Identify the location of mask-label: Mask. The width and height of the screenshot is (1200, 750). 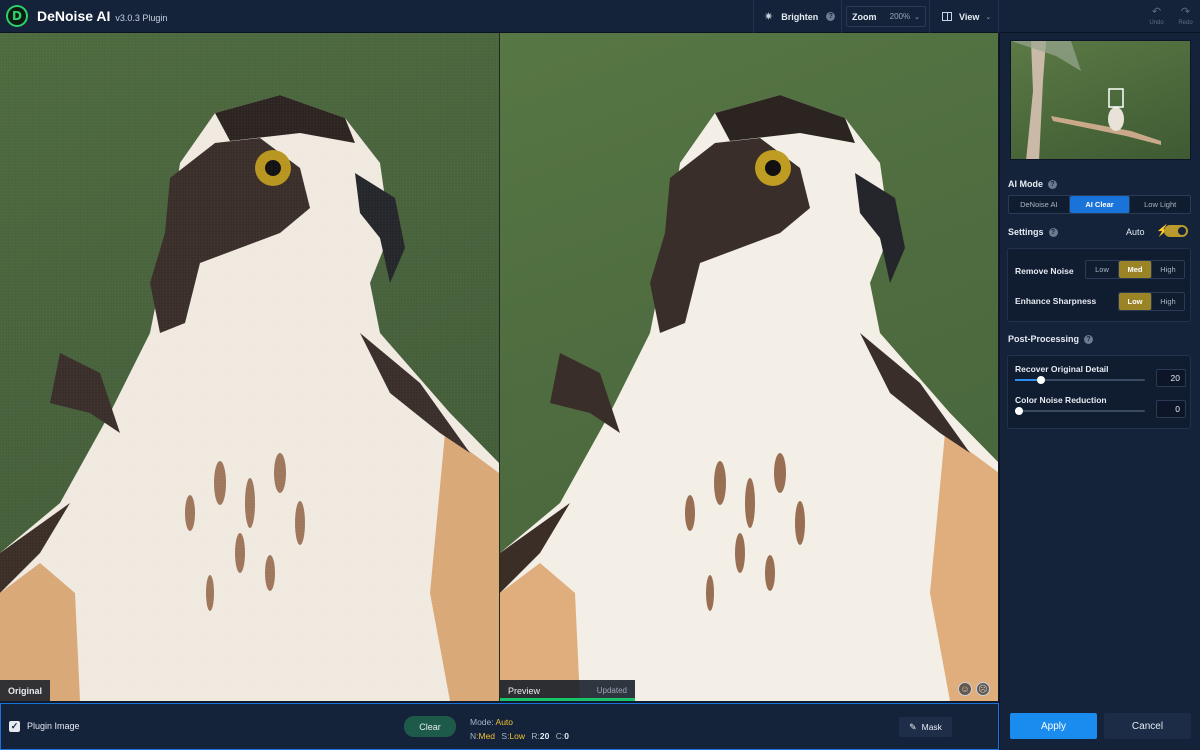
(931, 727).